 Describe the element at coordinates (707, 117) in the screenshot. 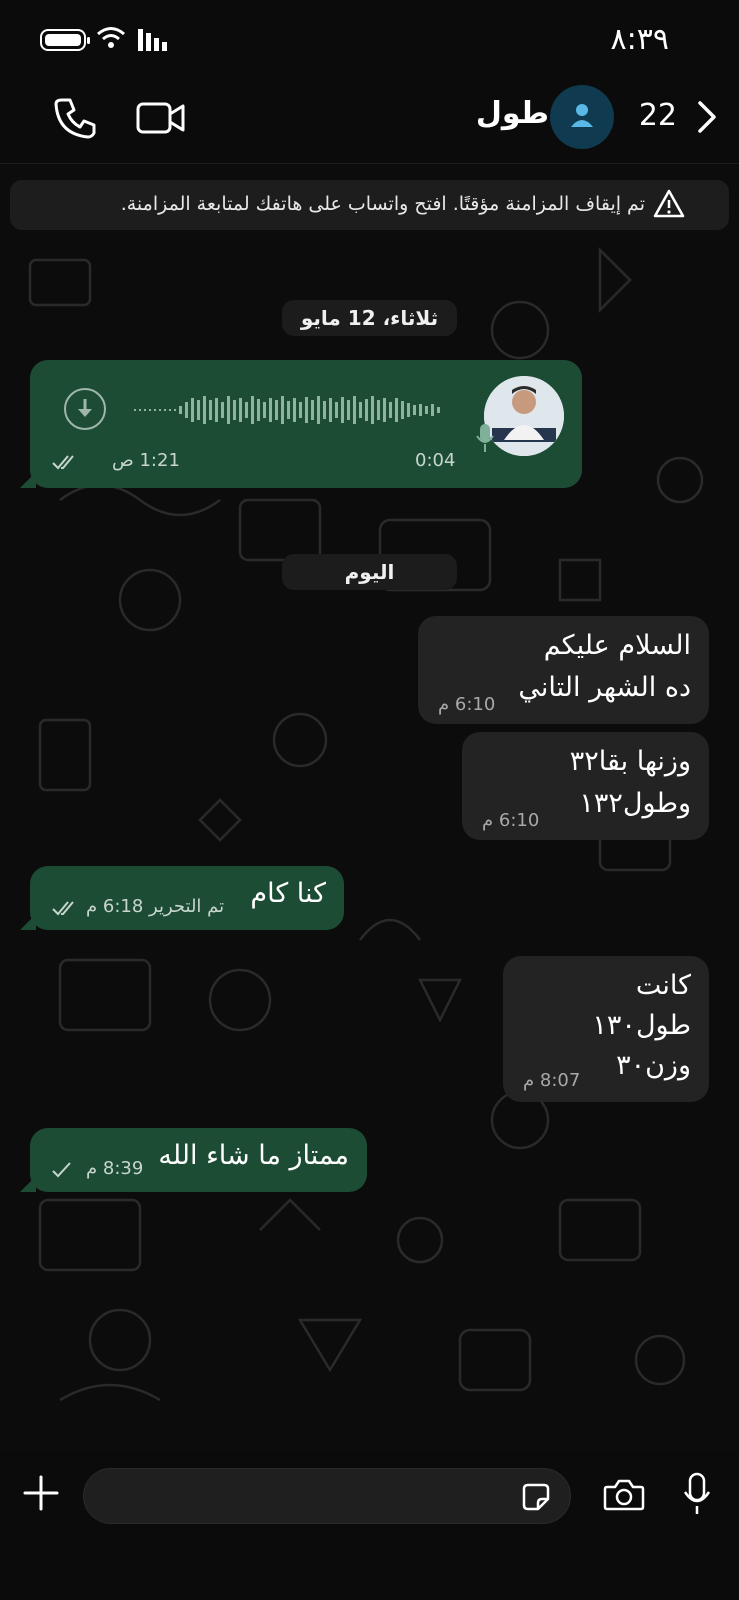

I see `chevron-right-icon` at that location.